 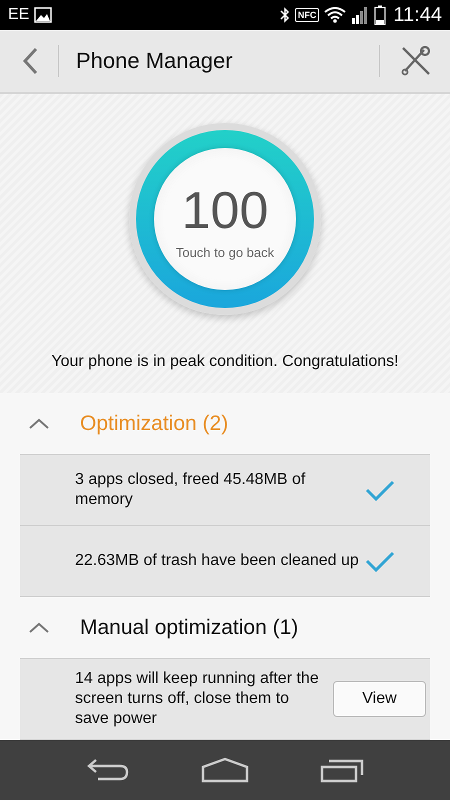 What do you see at coordinates (335, 15) in the screenshot?
I see `wifi-icon` at bounding box center [335, 15].